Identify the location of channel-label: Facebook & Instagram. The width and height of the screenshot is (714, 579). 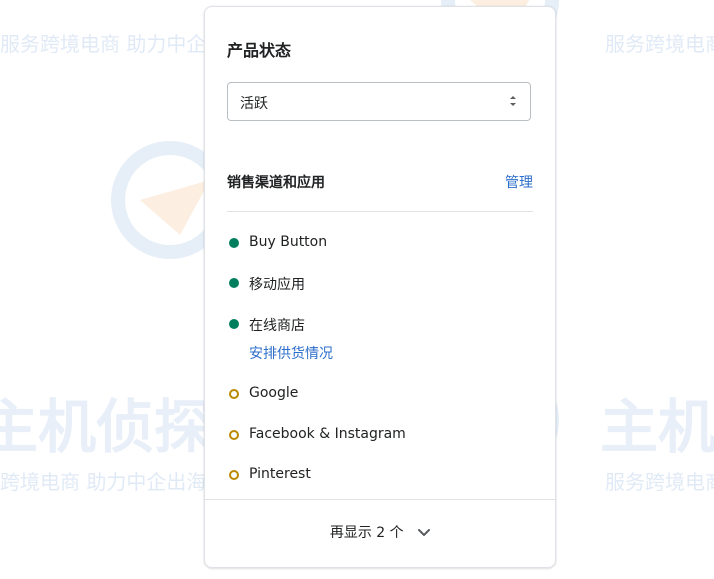
(327, 434).